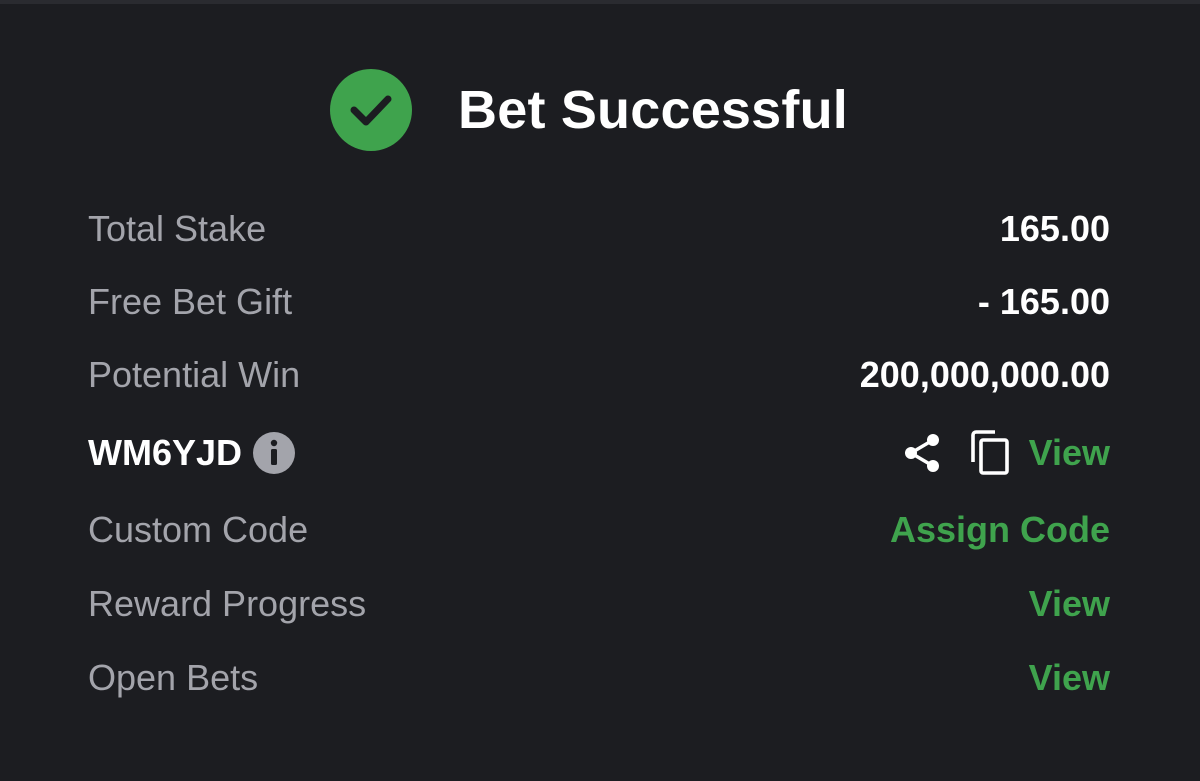  What do you see at coordinates (371, 110) in the screenshot?
I see `check-circle-icon` at bounding box center [371, 110].